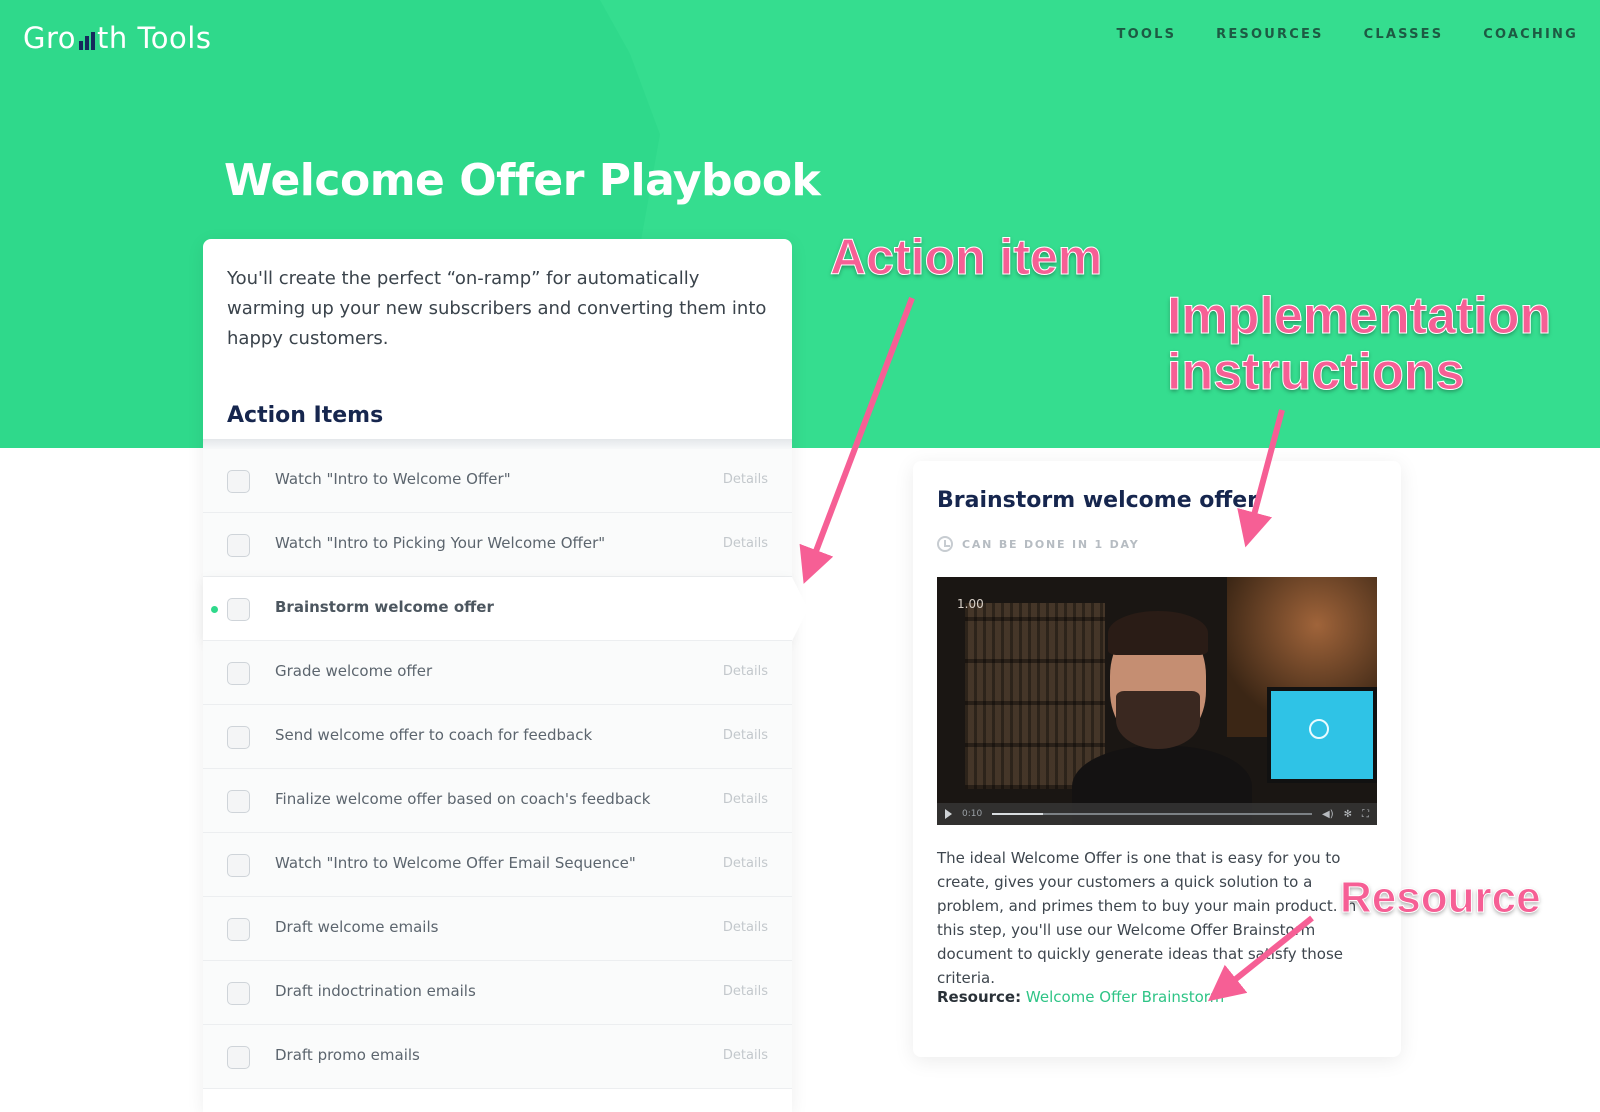 This screenshot has width=1600, height=1112. Describe the element at coordinates (1125, 997) in the screenshot. I see `resource-link: Welcome Offer Brainstorm` at that location.